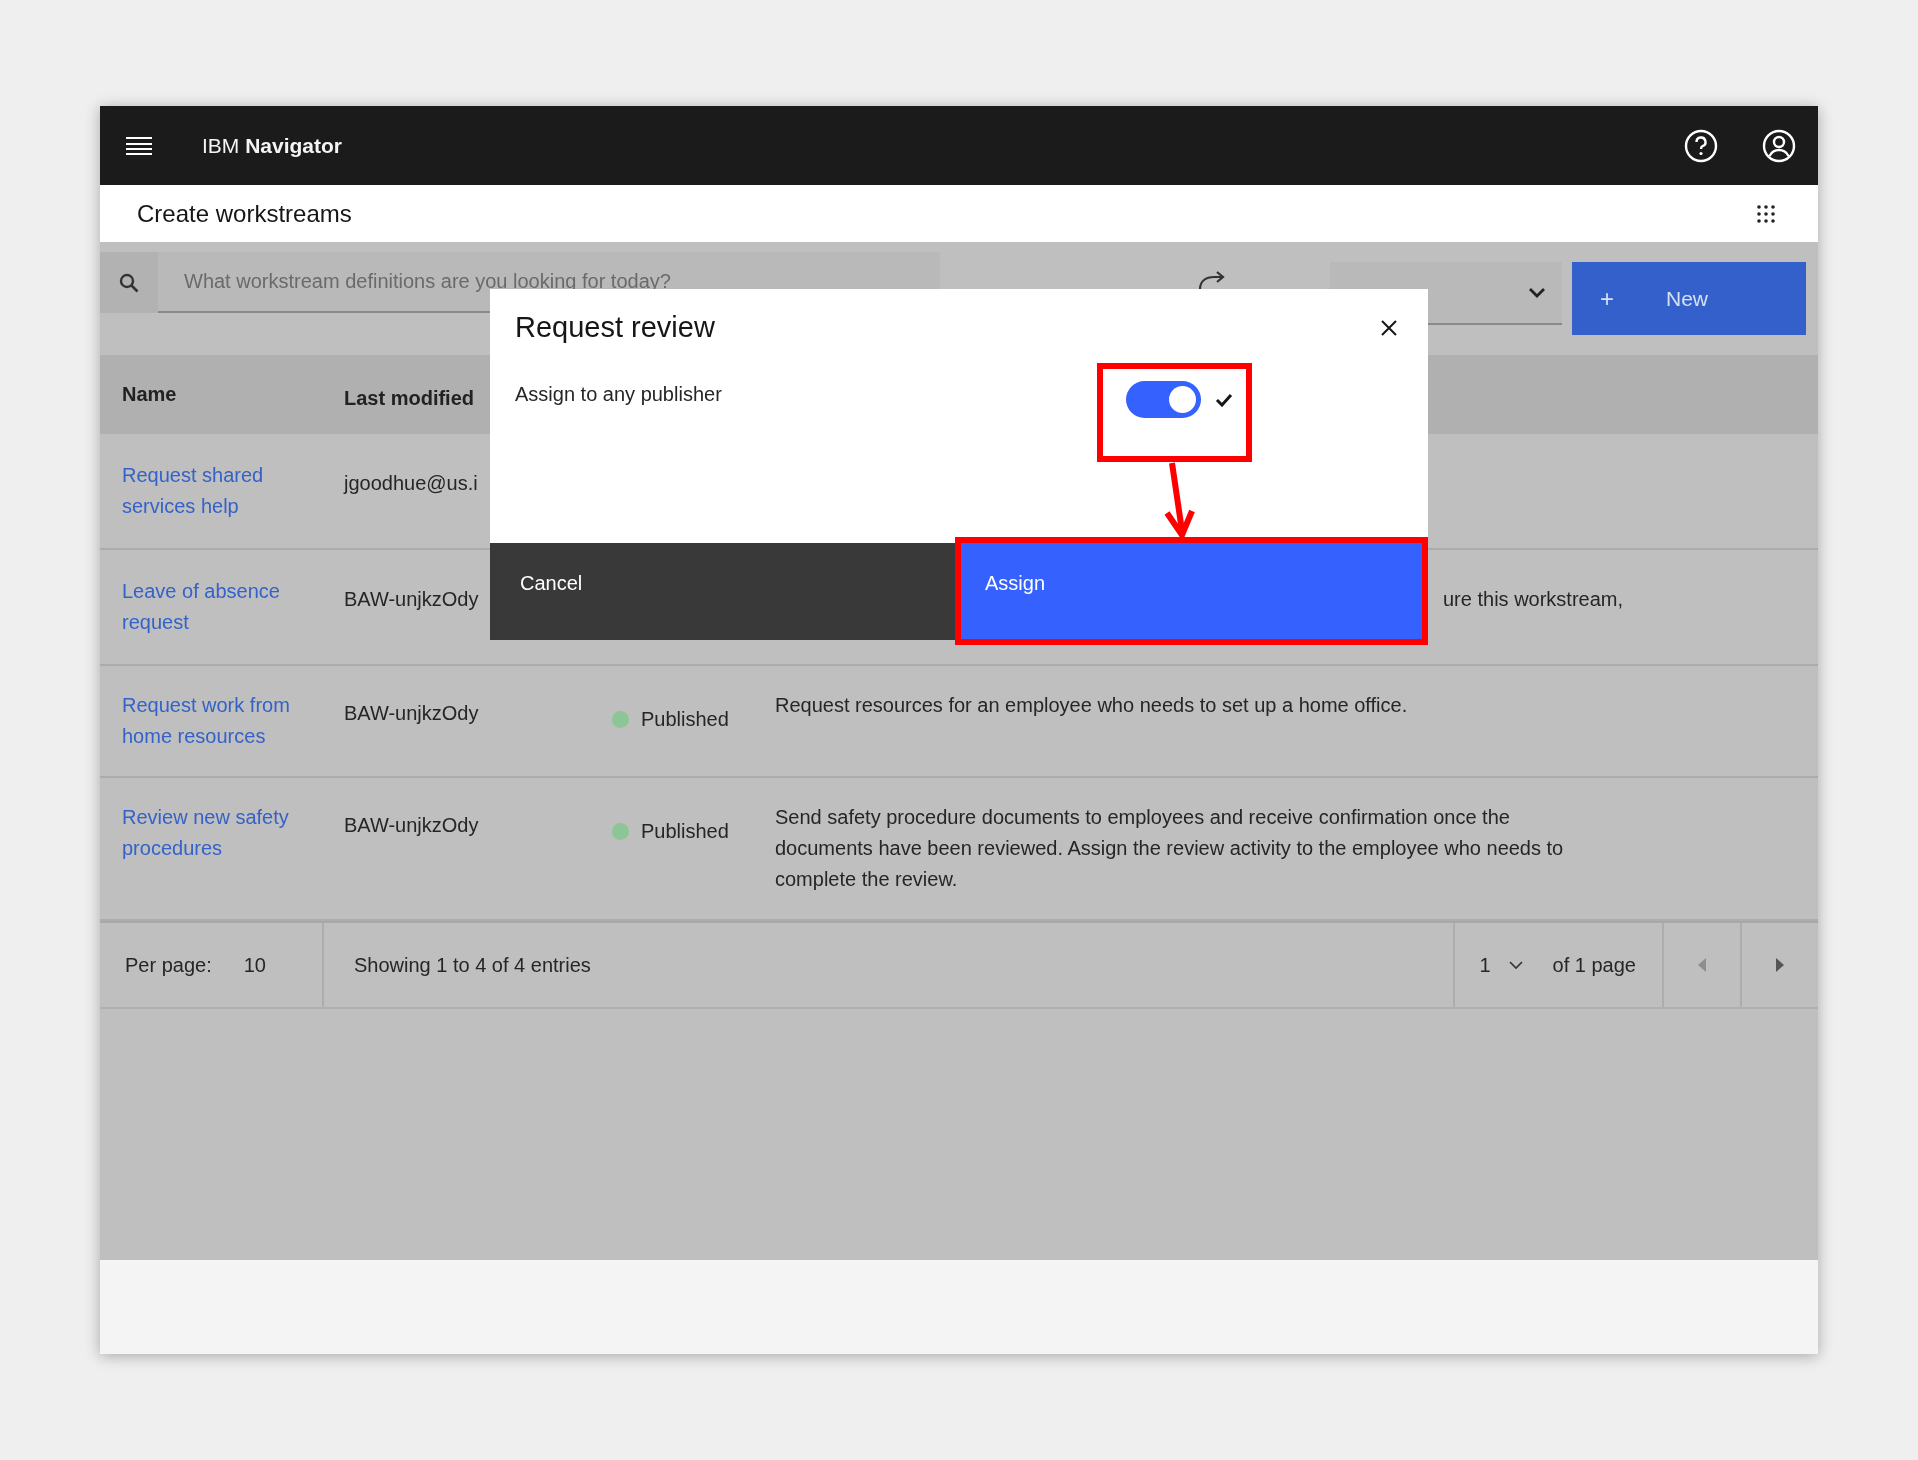 Image resolution: width=1918 pixels, height=1460 pixels. I want to click on app-grid-icon, so click(1766, 213).